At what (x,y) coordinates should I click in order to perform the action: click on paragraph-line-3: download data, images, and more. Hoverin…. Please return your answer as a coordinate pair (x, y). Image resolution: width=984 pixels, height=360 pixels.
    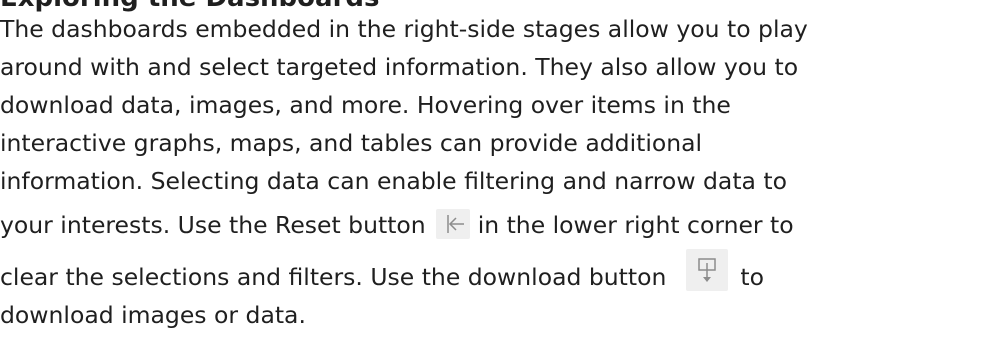
    Looking at the image, I should click on (365, 105).